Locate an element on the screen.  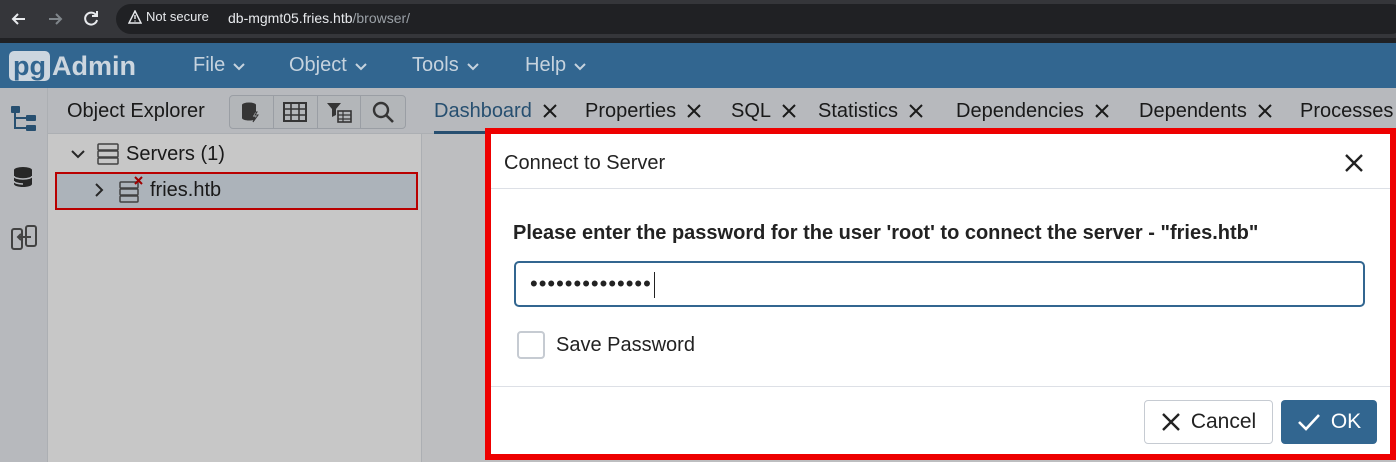
checkmark-icon is located at coordinates (1308, 422).